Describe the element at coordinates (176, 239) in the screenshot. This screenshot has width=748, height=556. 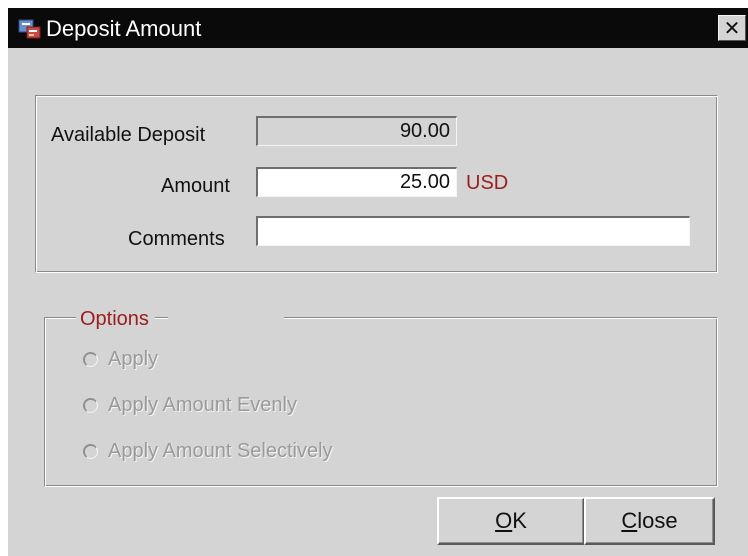
I see `comments-label: Comments` at that location.